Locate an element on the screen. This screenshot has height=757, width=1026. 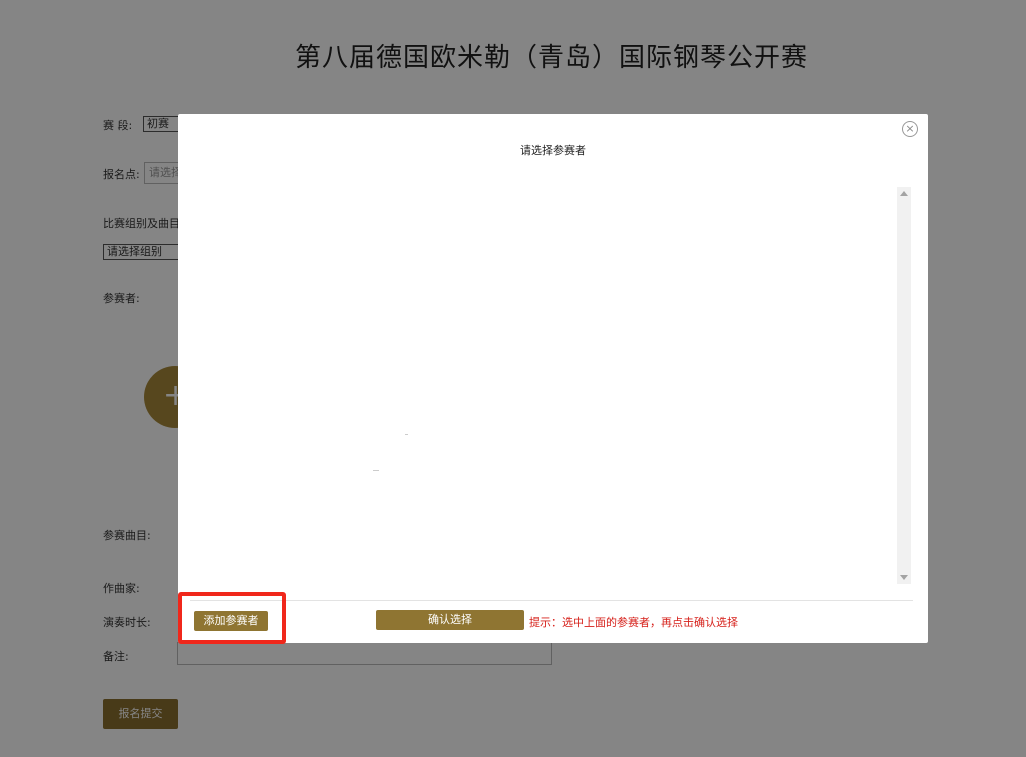
modal-title: 请选择参赛者 is located at coordinates (553, 150).